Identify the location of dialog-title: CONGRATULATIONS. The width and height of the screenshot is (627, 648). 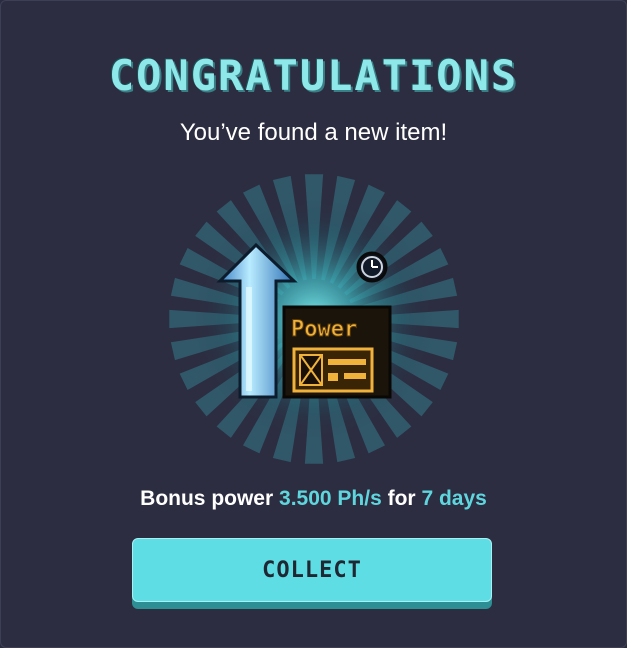
(313, 75).